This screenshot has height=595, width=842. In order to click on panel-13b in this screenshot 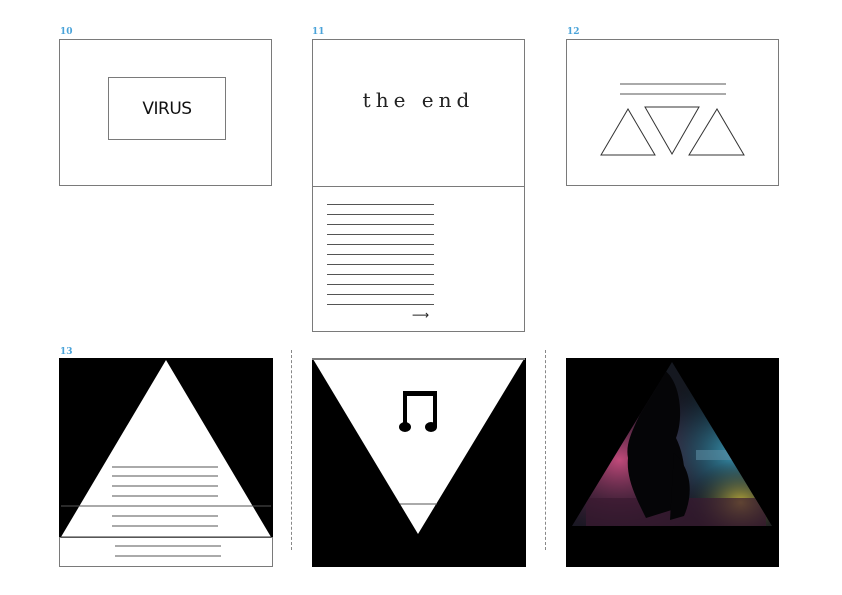, I will do `click(419, 462)`.